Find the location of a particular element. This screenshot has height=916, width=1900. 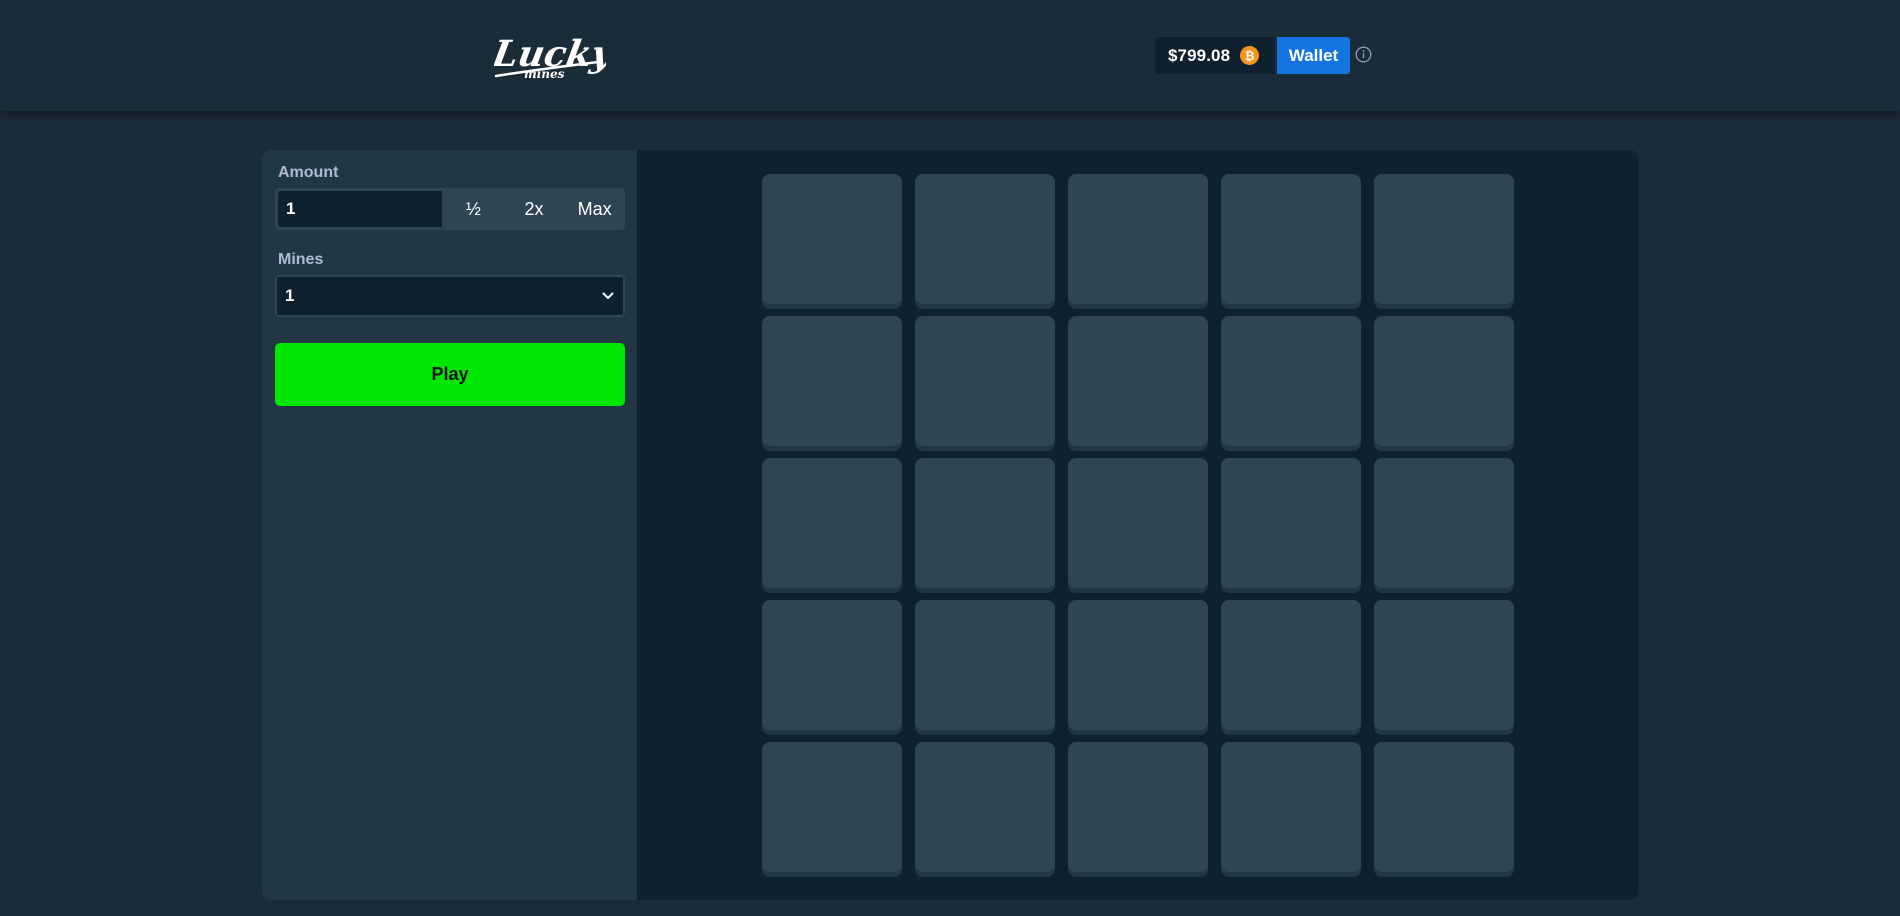

mines-select: 1 is located at coordinates (450, 296).